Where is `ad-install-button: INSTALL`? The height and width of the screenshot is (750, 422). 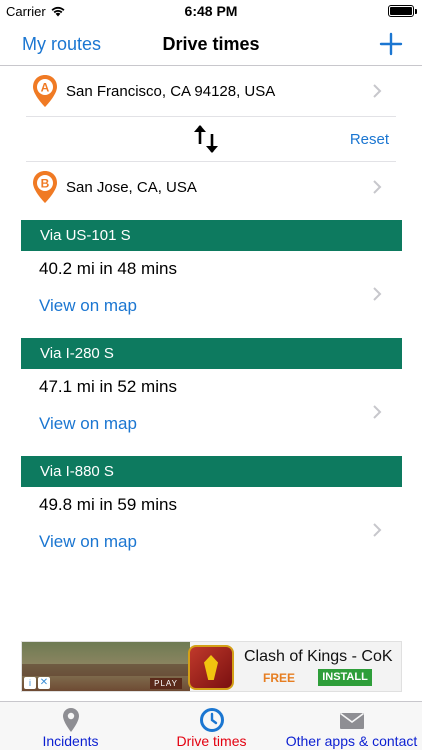 ad-install-button: INSTALL is located at coordinates (345, 677).